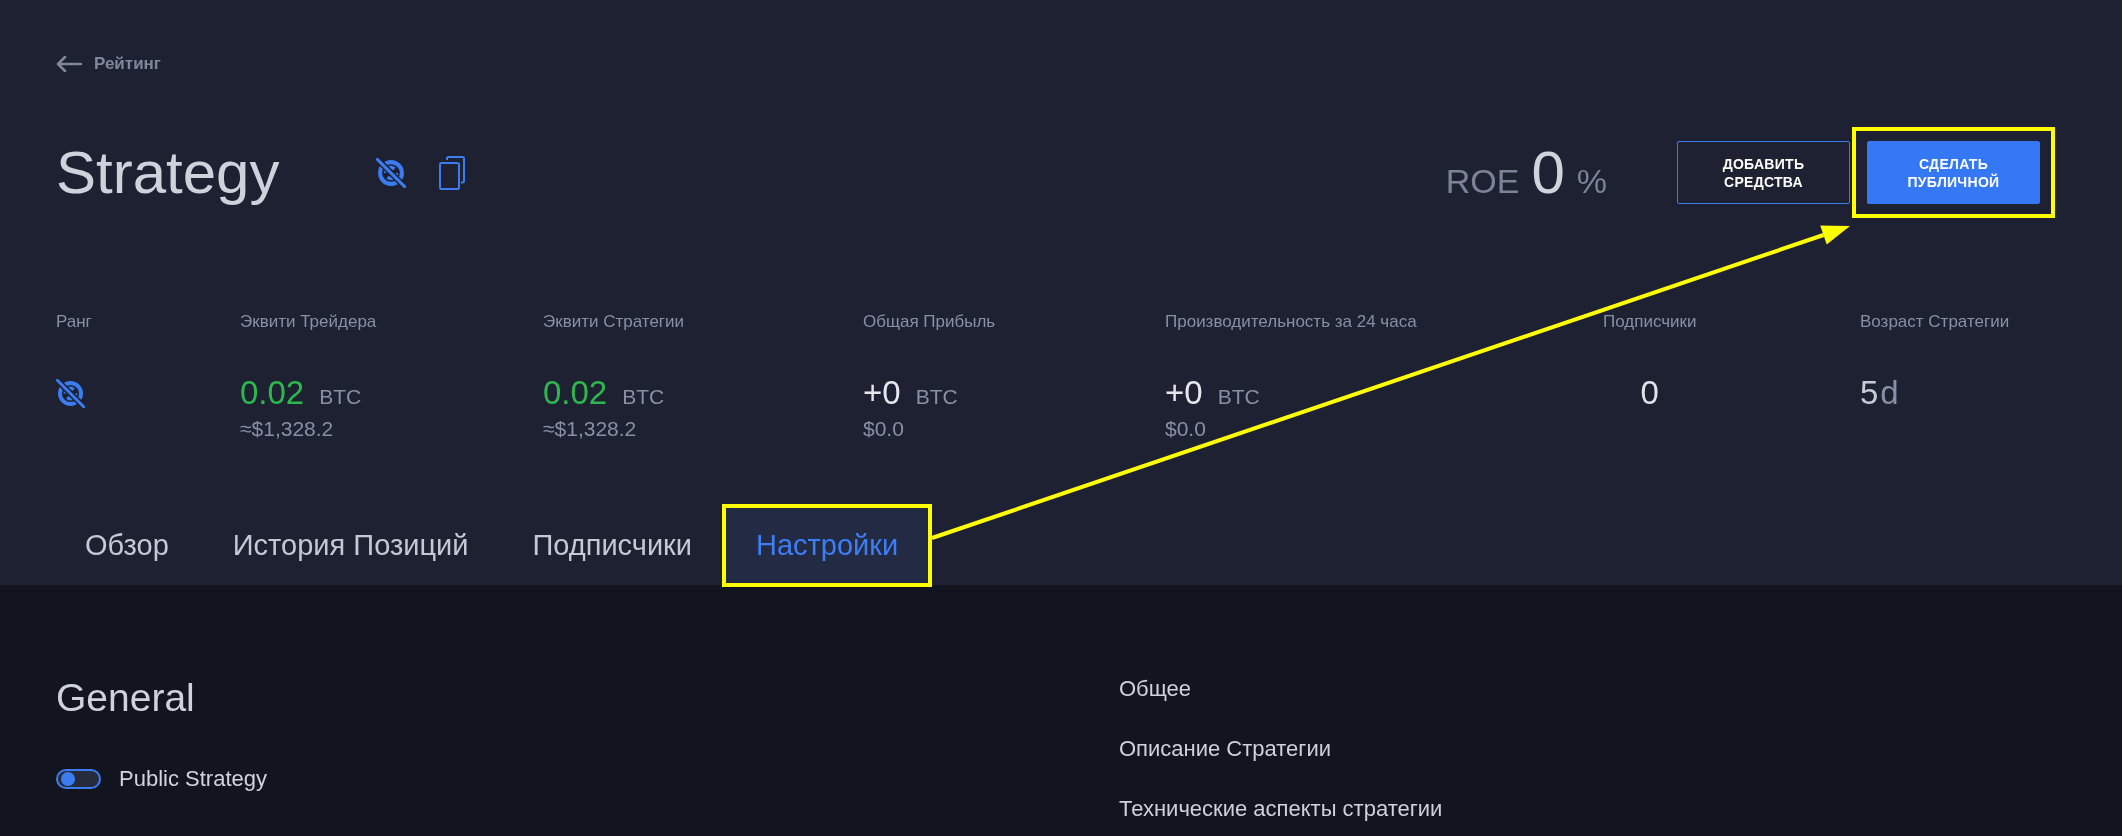 The height and width of the screenshot is (836, 2122). I want to click on roe-value: 0, so click(1548, 172).